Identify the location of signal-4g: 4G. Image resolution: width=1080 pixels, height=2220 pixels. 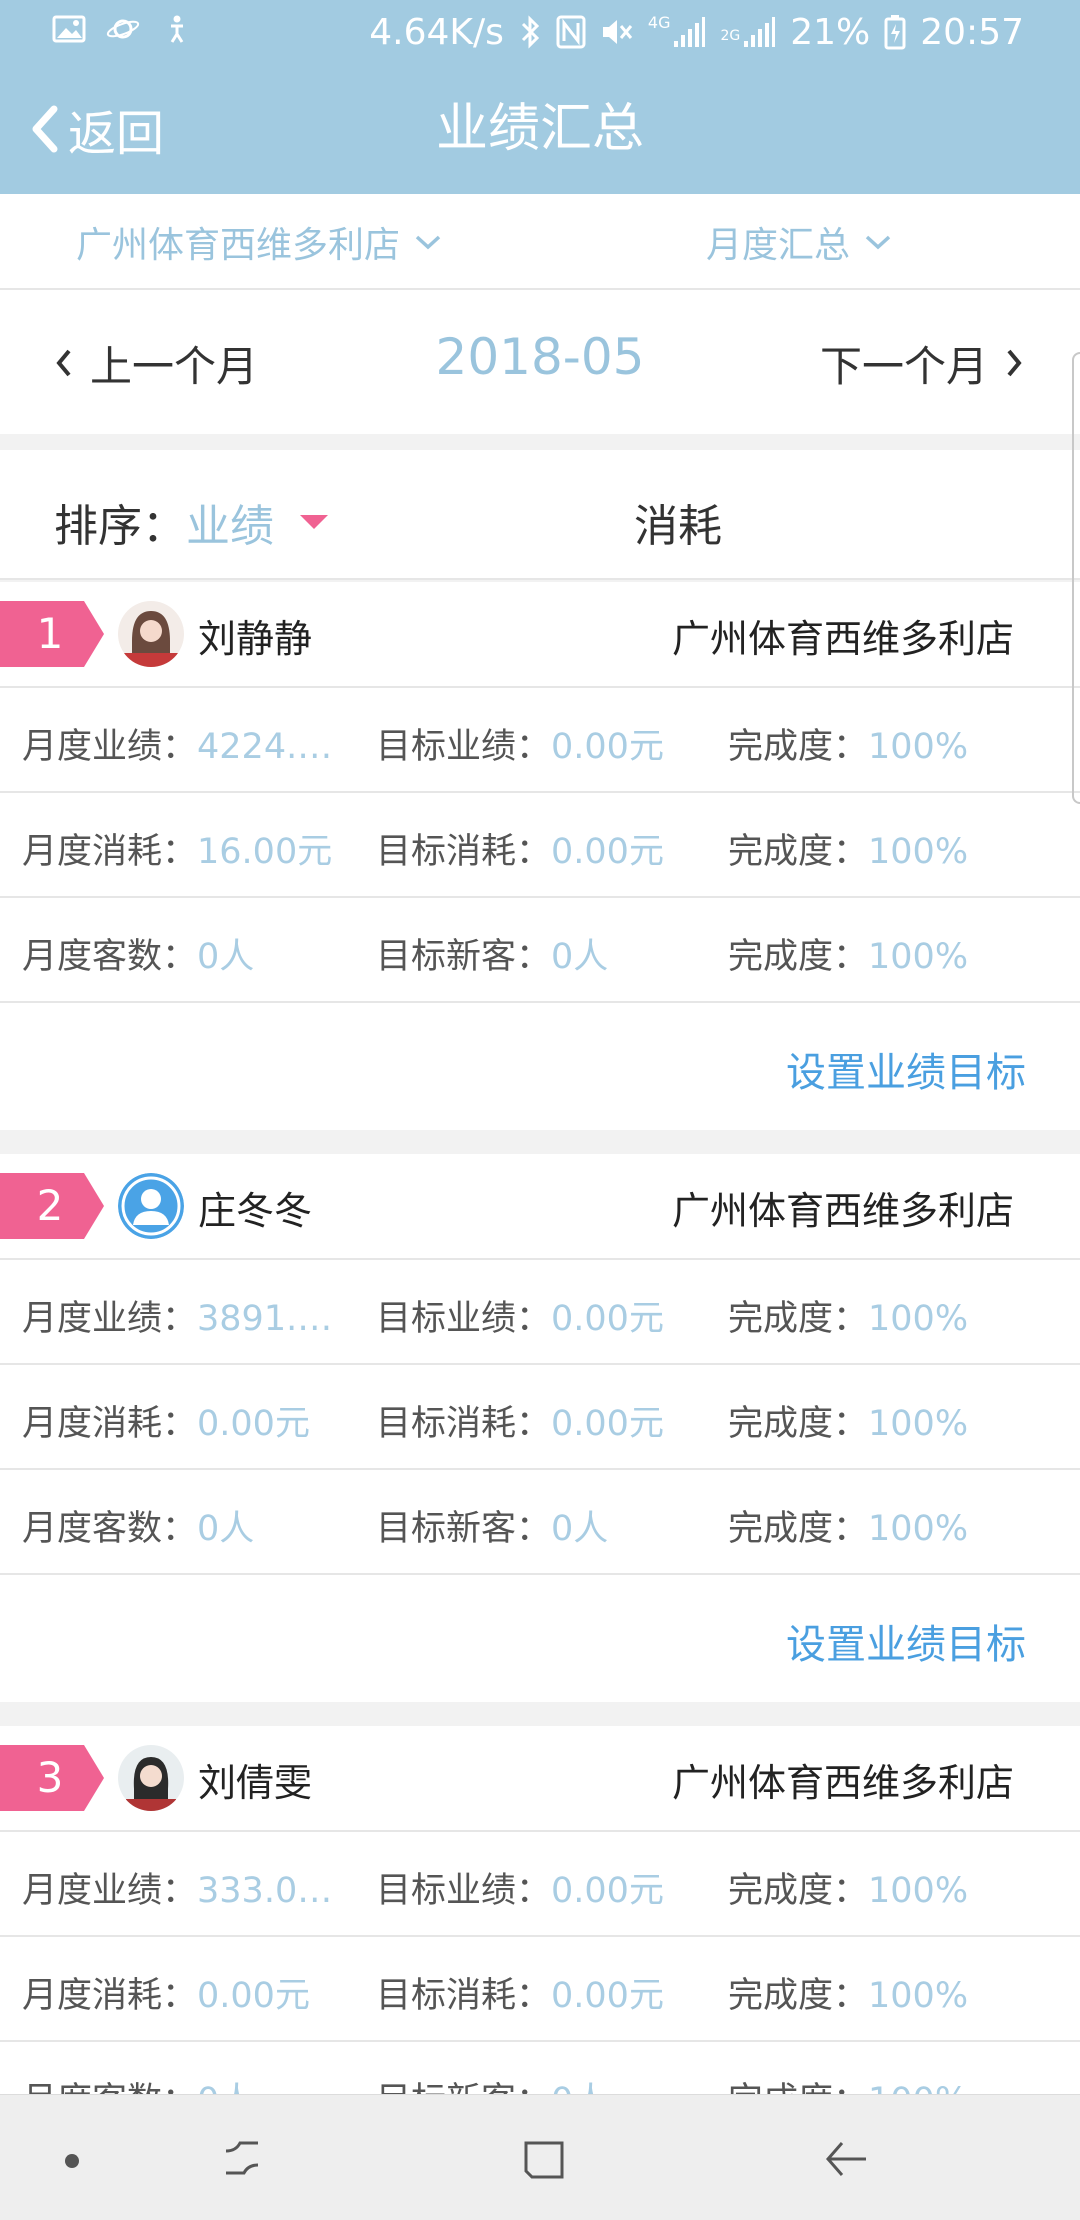
(677, 32).